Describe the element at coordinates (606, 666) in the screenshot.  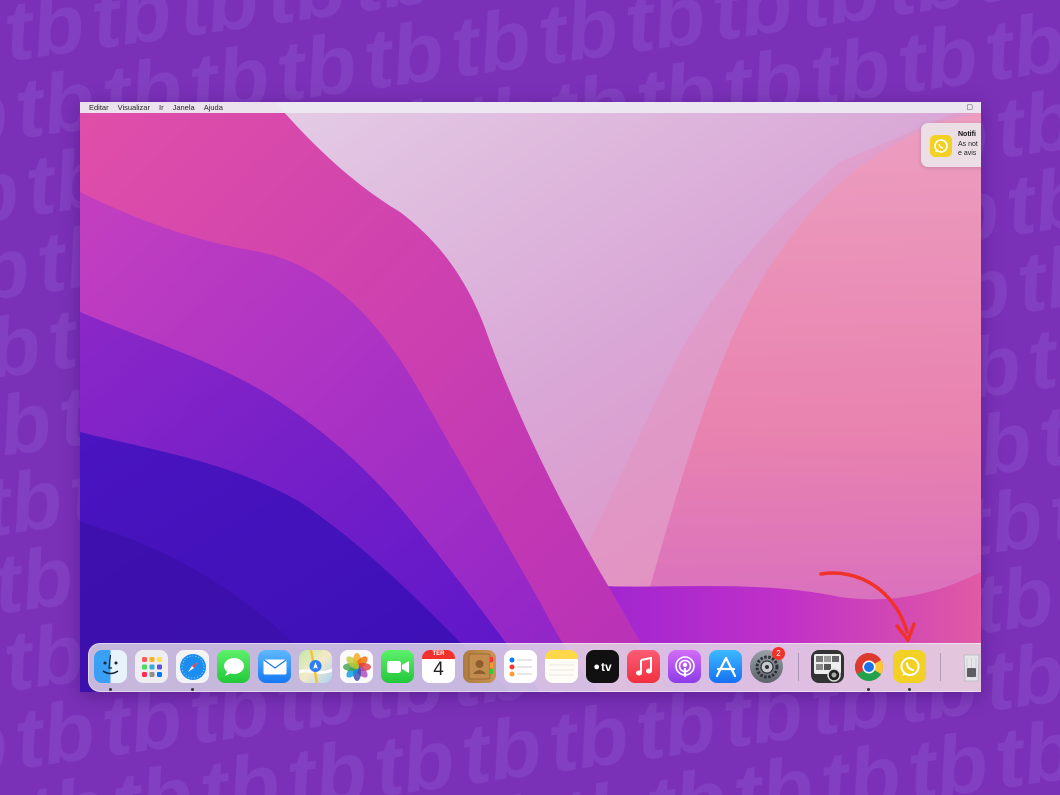
I see `apple-tv-label: tv` at that location.